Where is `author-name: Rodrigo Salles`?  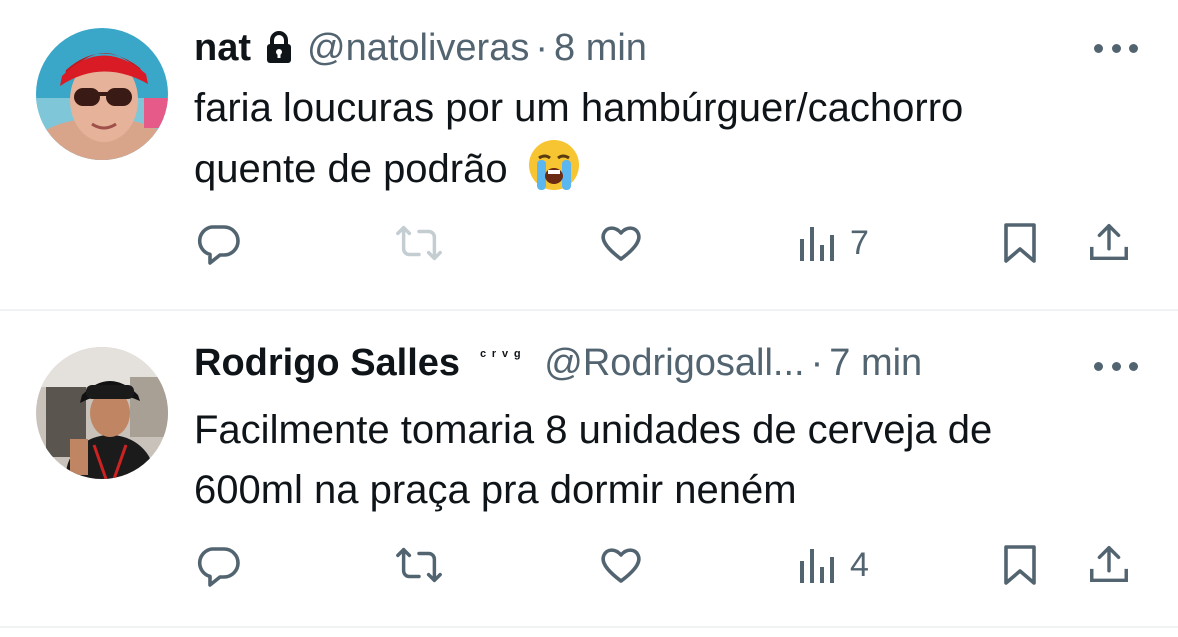
author-name: Rodrigo Salles is located at coordinates (327, 363).